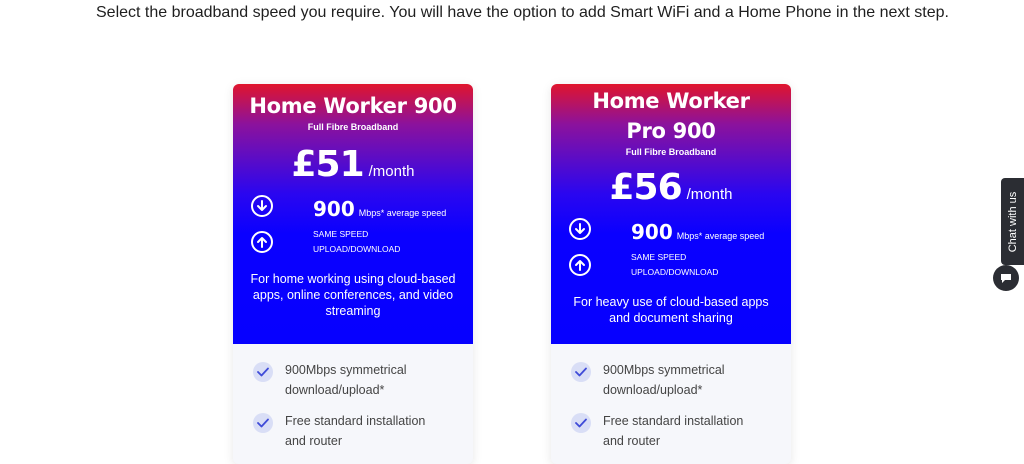 This screenshot has height=464, width=1024. What do you see at coordinates (353, 106) in the screenshot?
I see `plan-title: Home Worker 900` at bounding box center [353, 106].